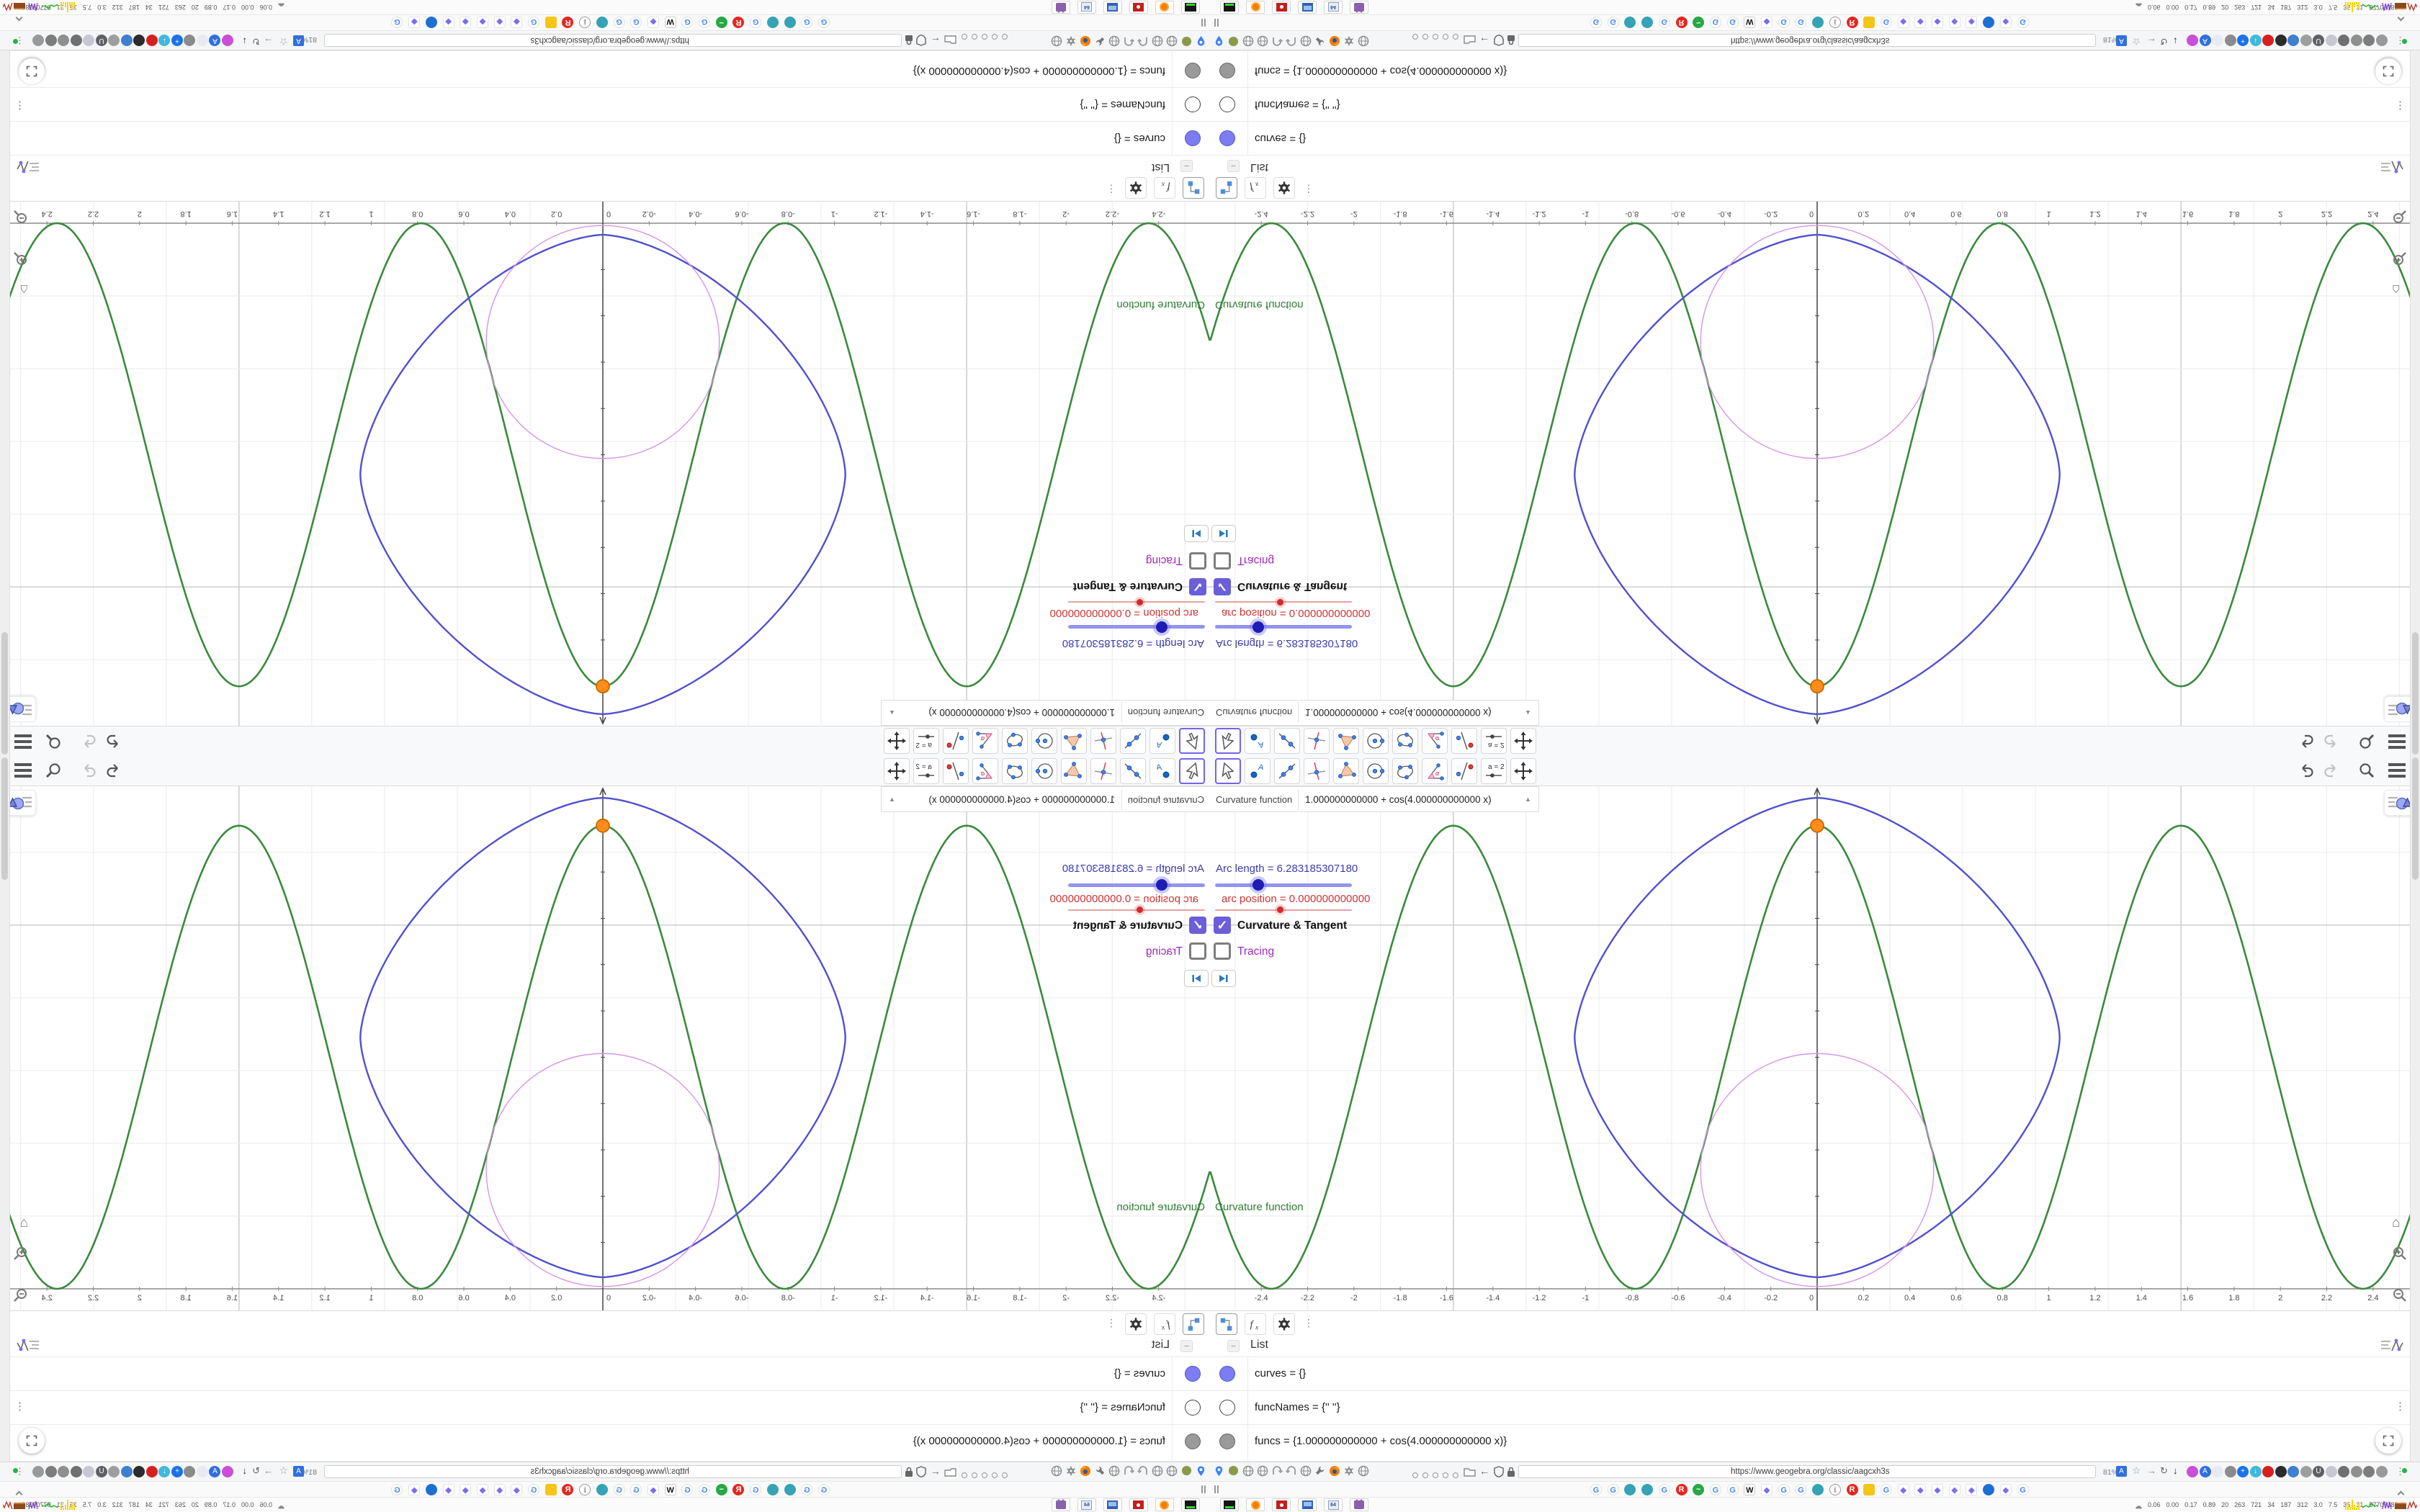 The height and width of the screenshot is (1512, 2420). I want to click on taskbar-app-redgear, so click(1138, 7).